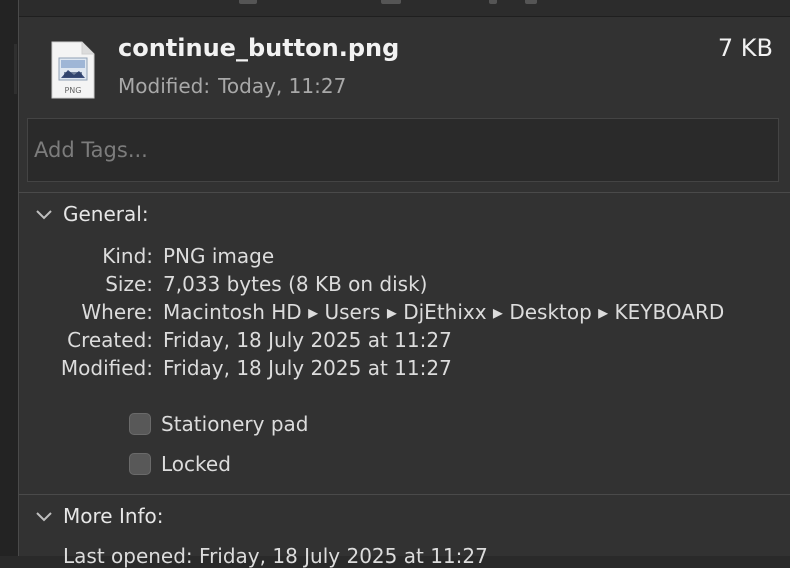 The image size is (790, 568). Describe the element at coordinates (295, 284) in the screenshot. I see `info-value: 7,033 bytes (8 KB on disk)` at that location.